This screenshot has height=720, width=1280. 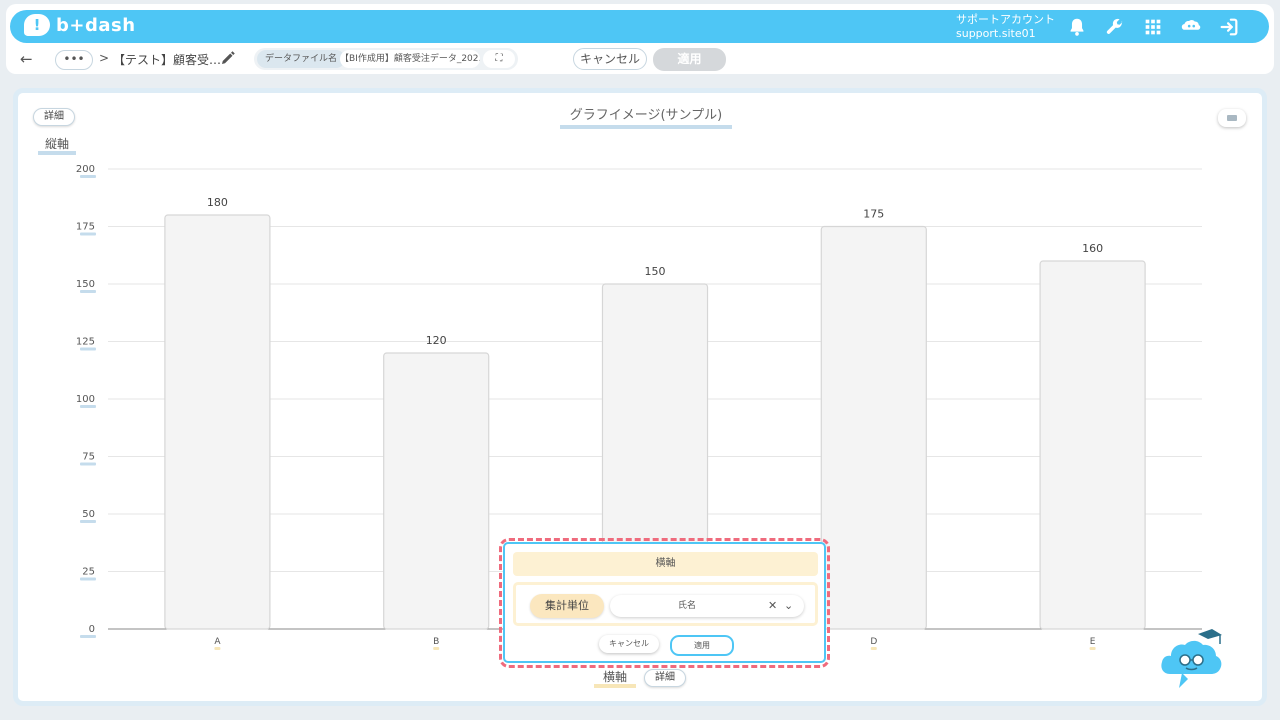 What do you see at coordinates (88, 514) in the screenshot?
I see `y-tick-label: 50` at bounding box center [88, 514].